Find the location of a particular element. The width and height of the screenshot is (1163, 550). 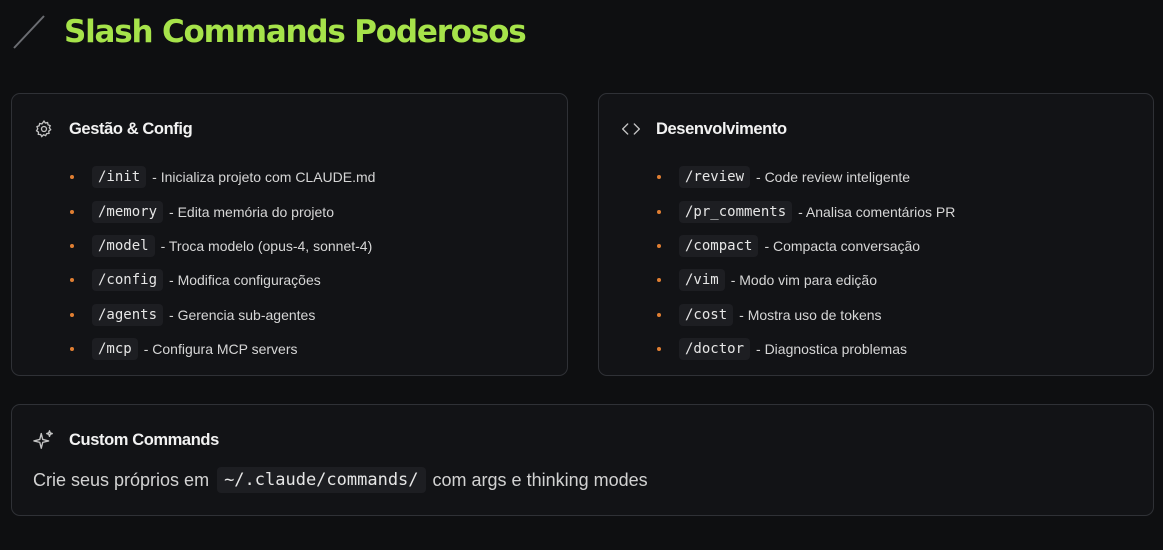

command-code: /pr_comments is located at coordinates (736, 211).